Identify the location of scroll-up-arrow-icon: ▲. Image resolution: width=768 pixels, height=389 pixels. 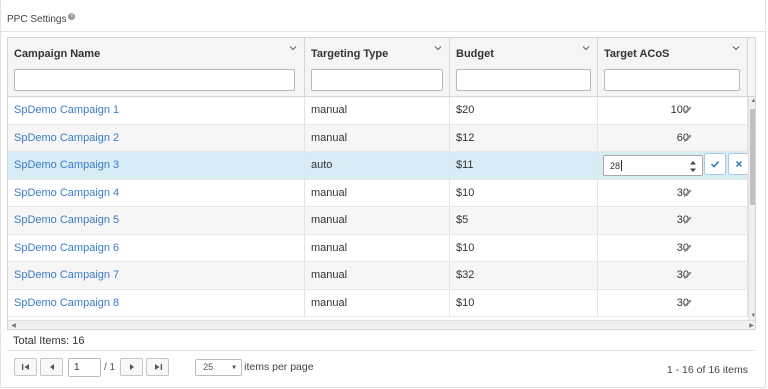
(752, 101).